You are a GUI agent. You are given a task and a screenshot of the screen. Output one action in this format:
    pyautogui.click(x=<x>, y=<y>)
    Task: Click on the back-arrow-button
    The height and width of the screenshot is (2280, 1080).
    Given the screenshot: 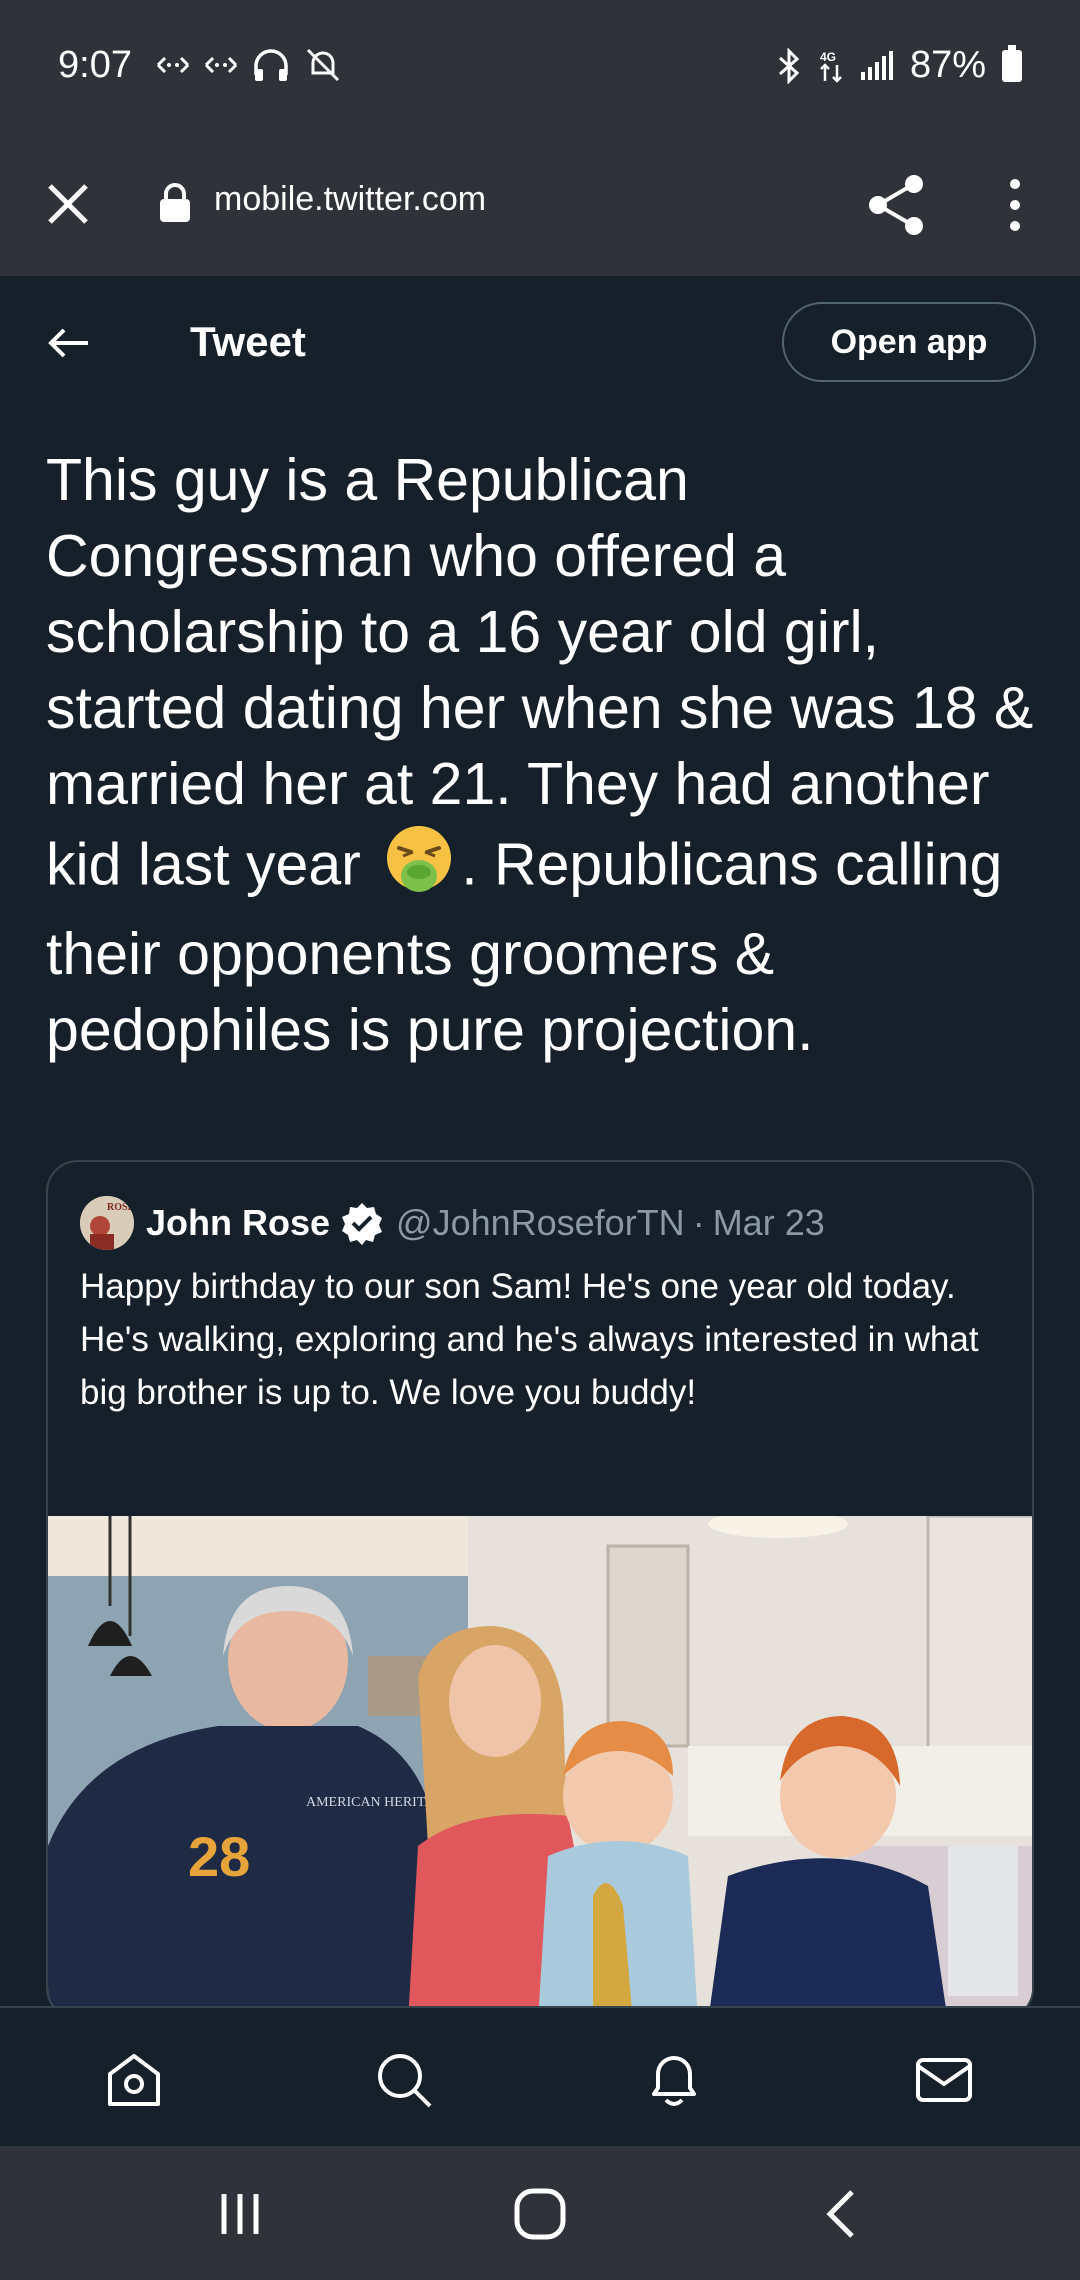 What is the action you would take?
    pyautogui.click(x=69, y=343)
    